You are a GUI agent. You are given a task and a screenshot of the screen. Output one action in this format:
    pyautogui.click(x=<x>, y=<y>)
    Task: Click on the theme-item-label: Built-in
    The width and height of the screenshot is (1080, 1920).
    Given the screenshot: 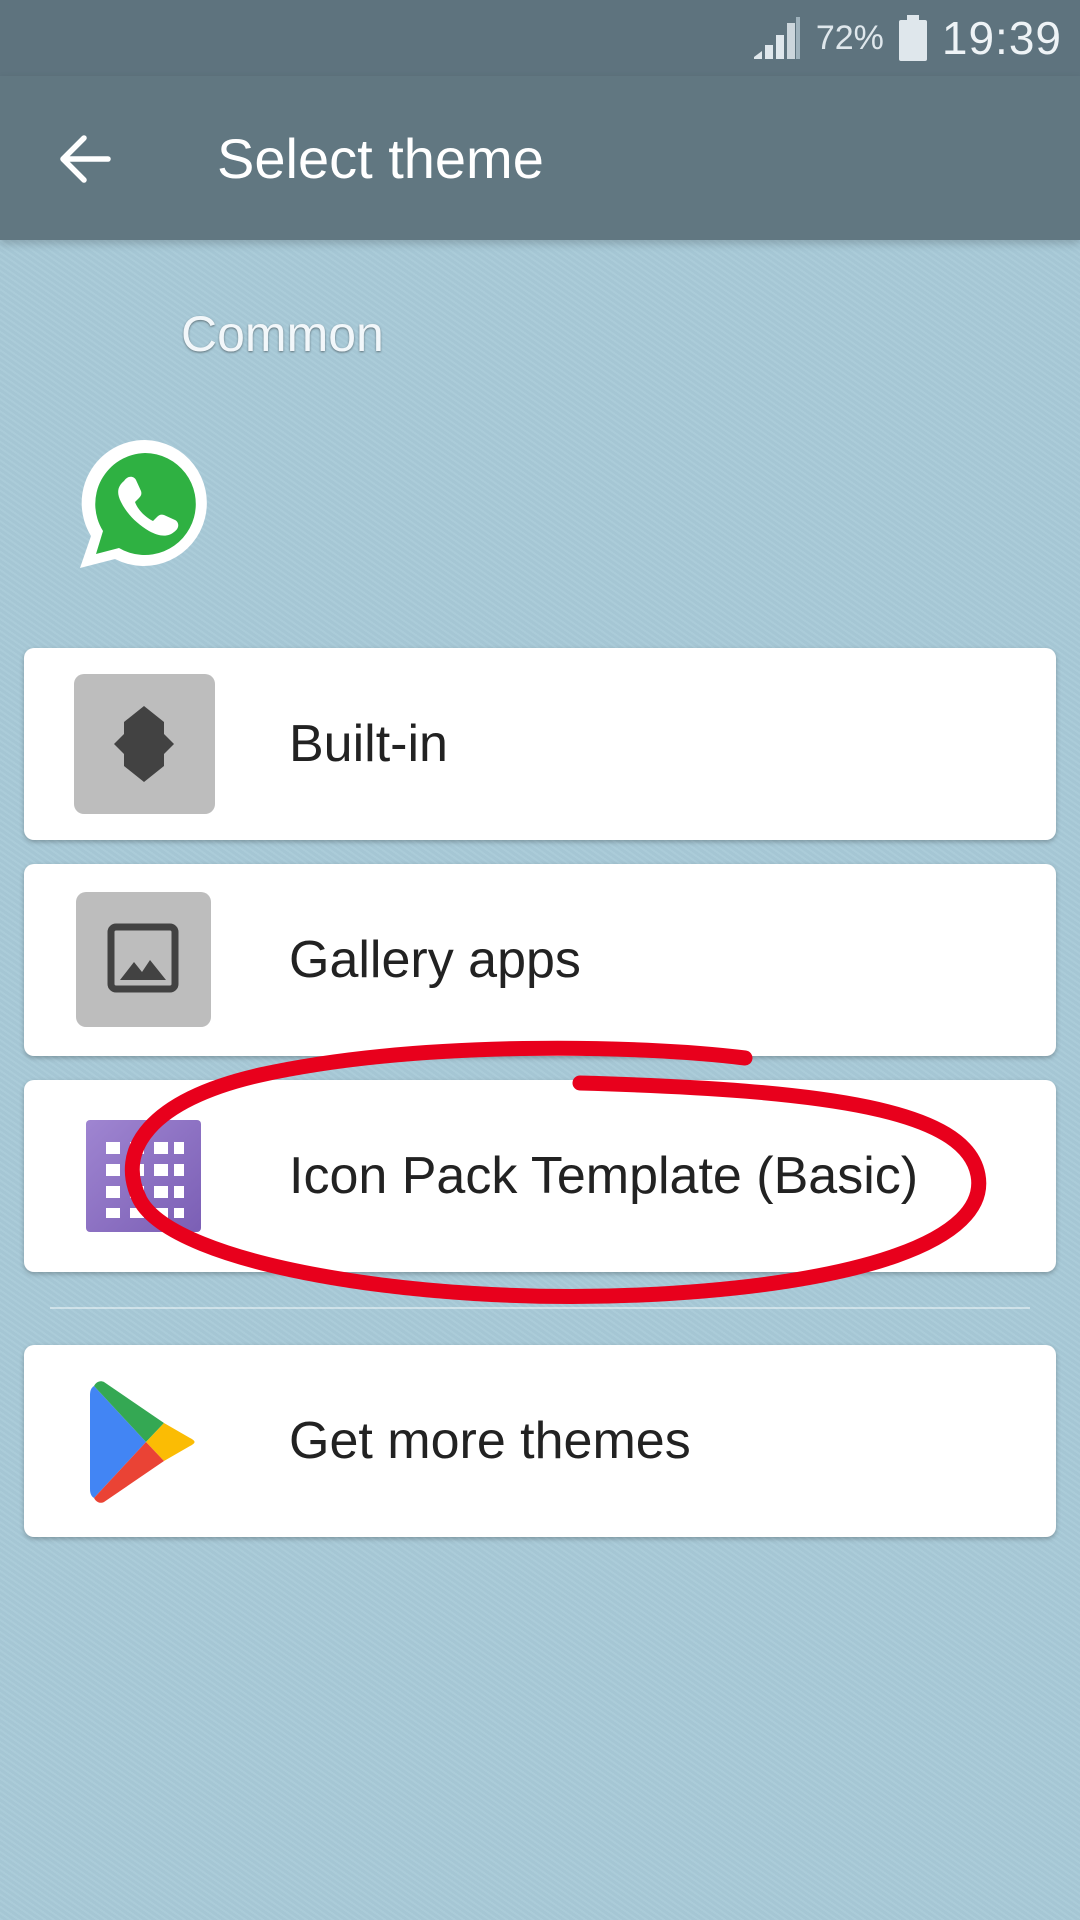 What is the action you would take?
    pyautogui.click(x=368, y=744)
    